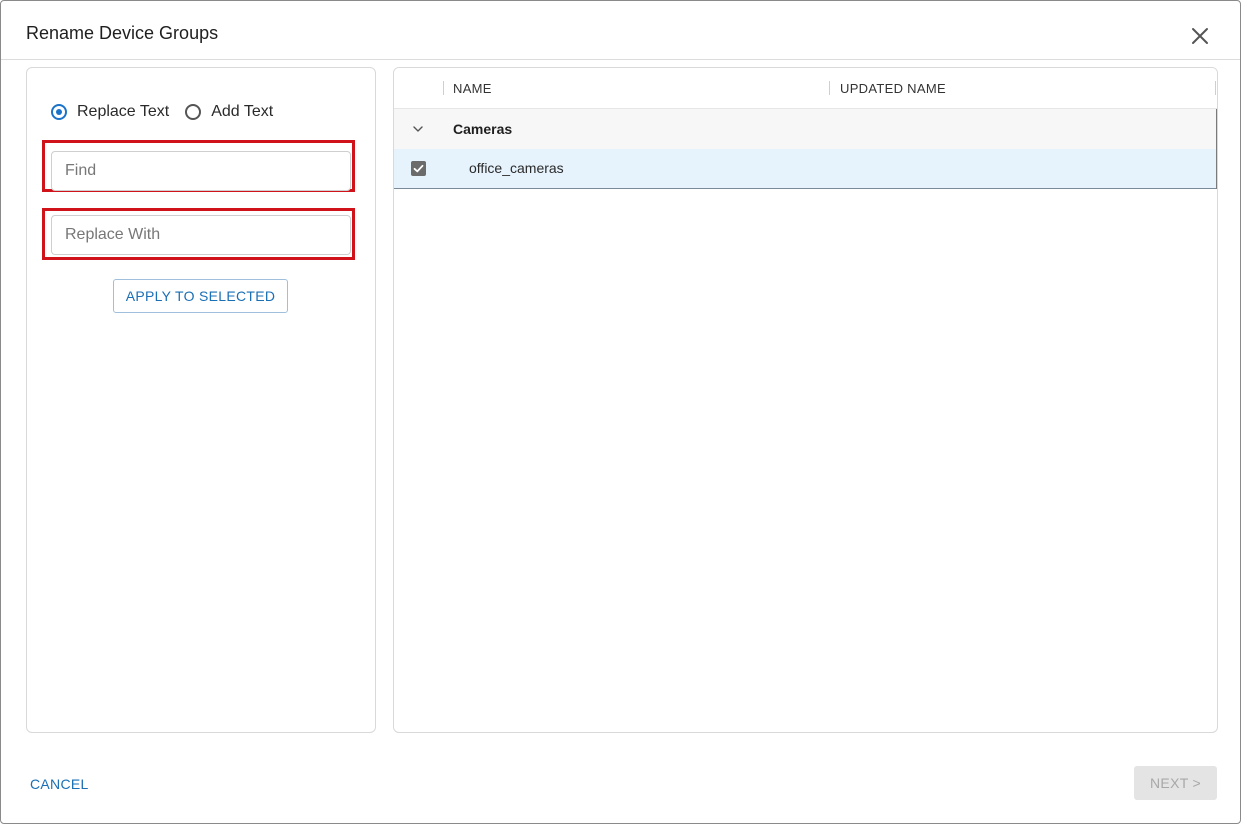 Image resolution: width=1241 pixels, height=824 pixels. Describe the element at coordinates (1216, 149) in the screenshot. I see `row-edge` at that location.